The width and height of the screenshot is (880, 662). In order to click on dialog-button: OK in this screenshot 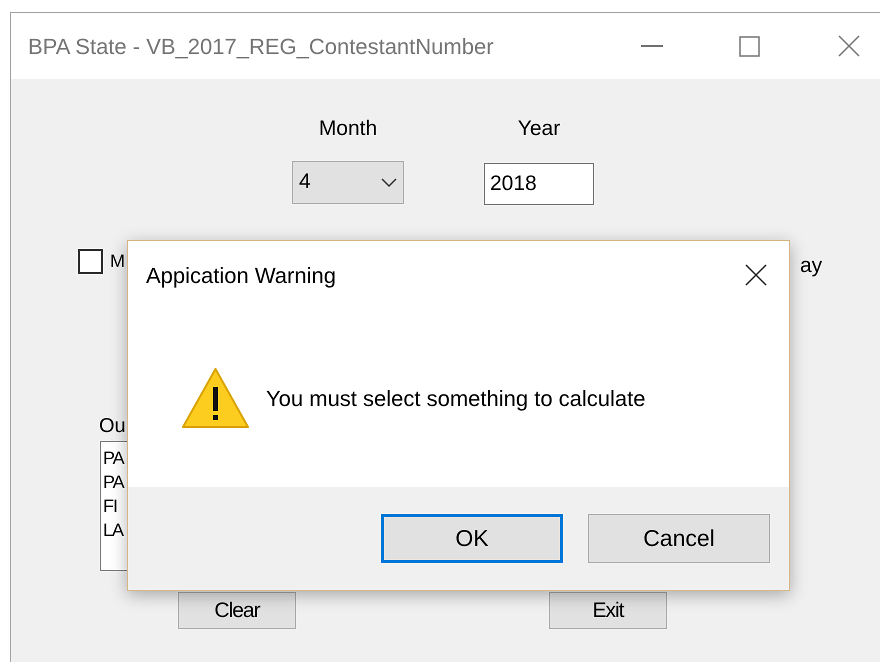, I will do `click(472, 538)`.